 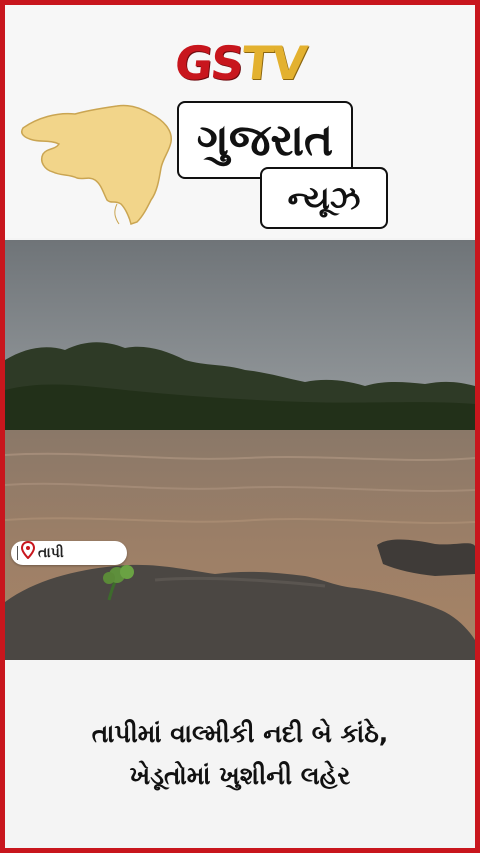 I want to click on gstv-logo: GS TV, so click(x=240, y=63).